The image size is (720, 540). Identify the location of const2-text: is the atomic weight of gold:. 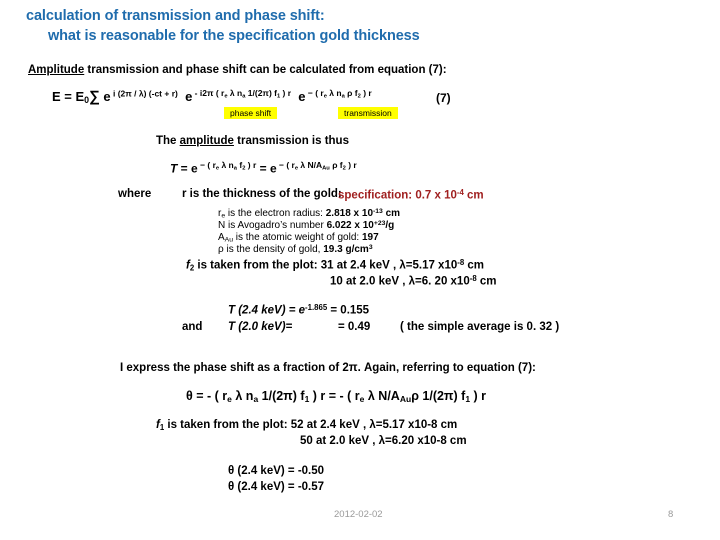
(297, 238).